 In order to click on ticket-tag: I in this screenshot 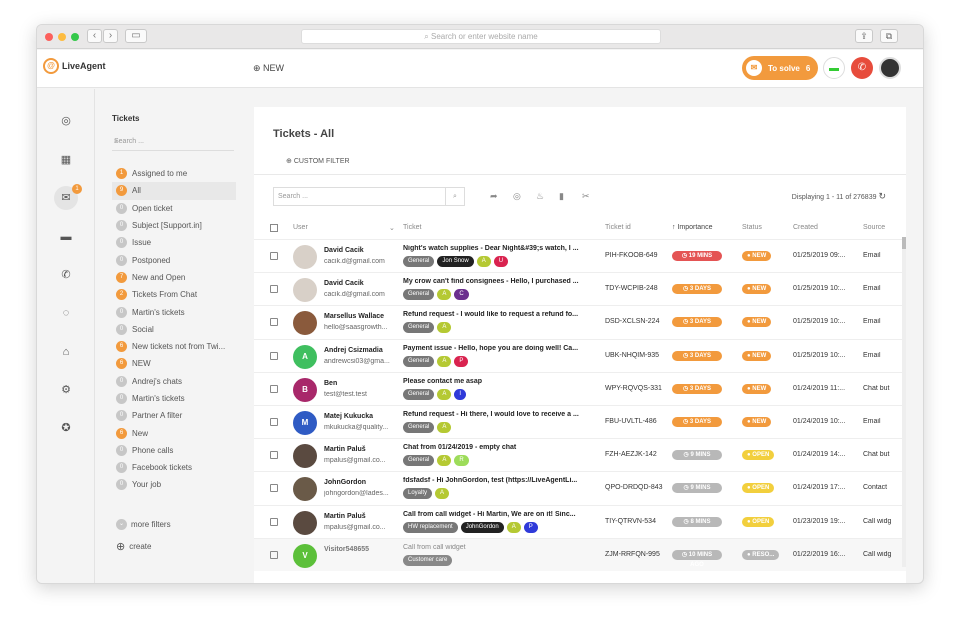, I will do `click(460, 394)`.